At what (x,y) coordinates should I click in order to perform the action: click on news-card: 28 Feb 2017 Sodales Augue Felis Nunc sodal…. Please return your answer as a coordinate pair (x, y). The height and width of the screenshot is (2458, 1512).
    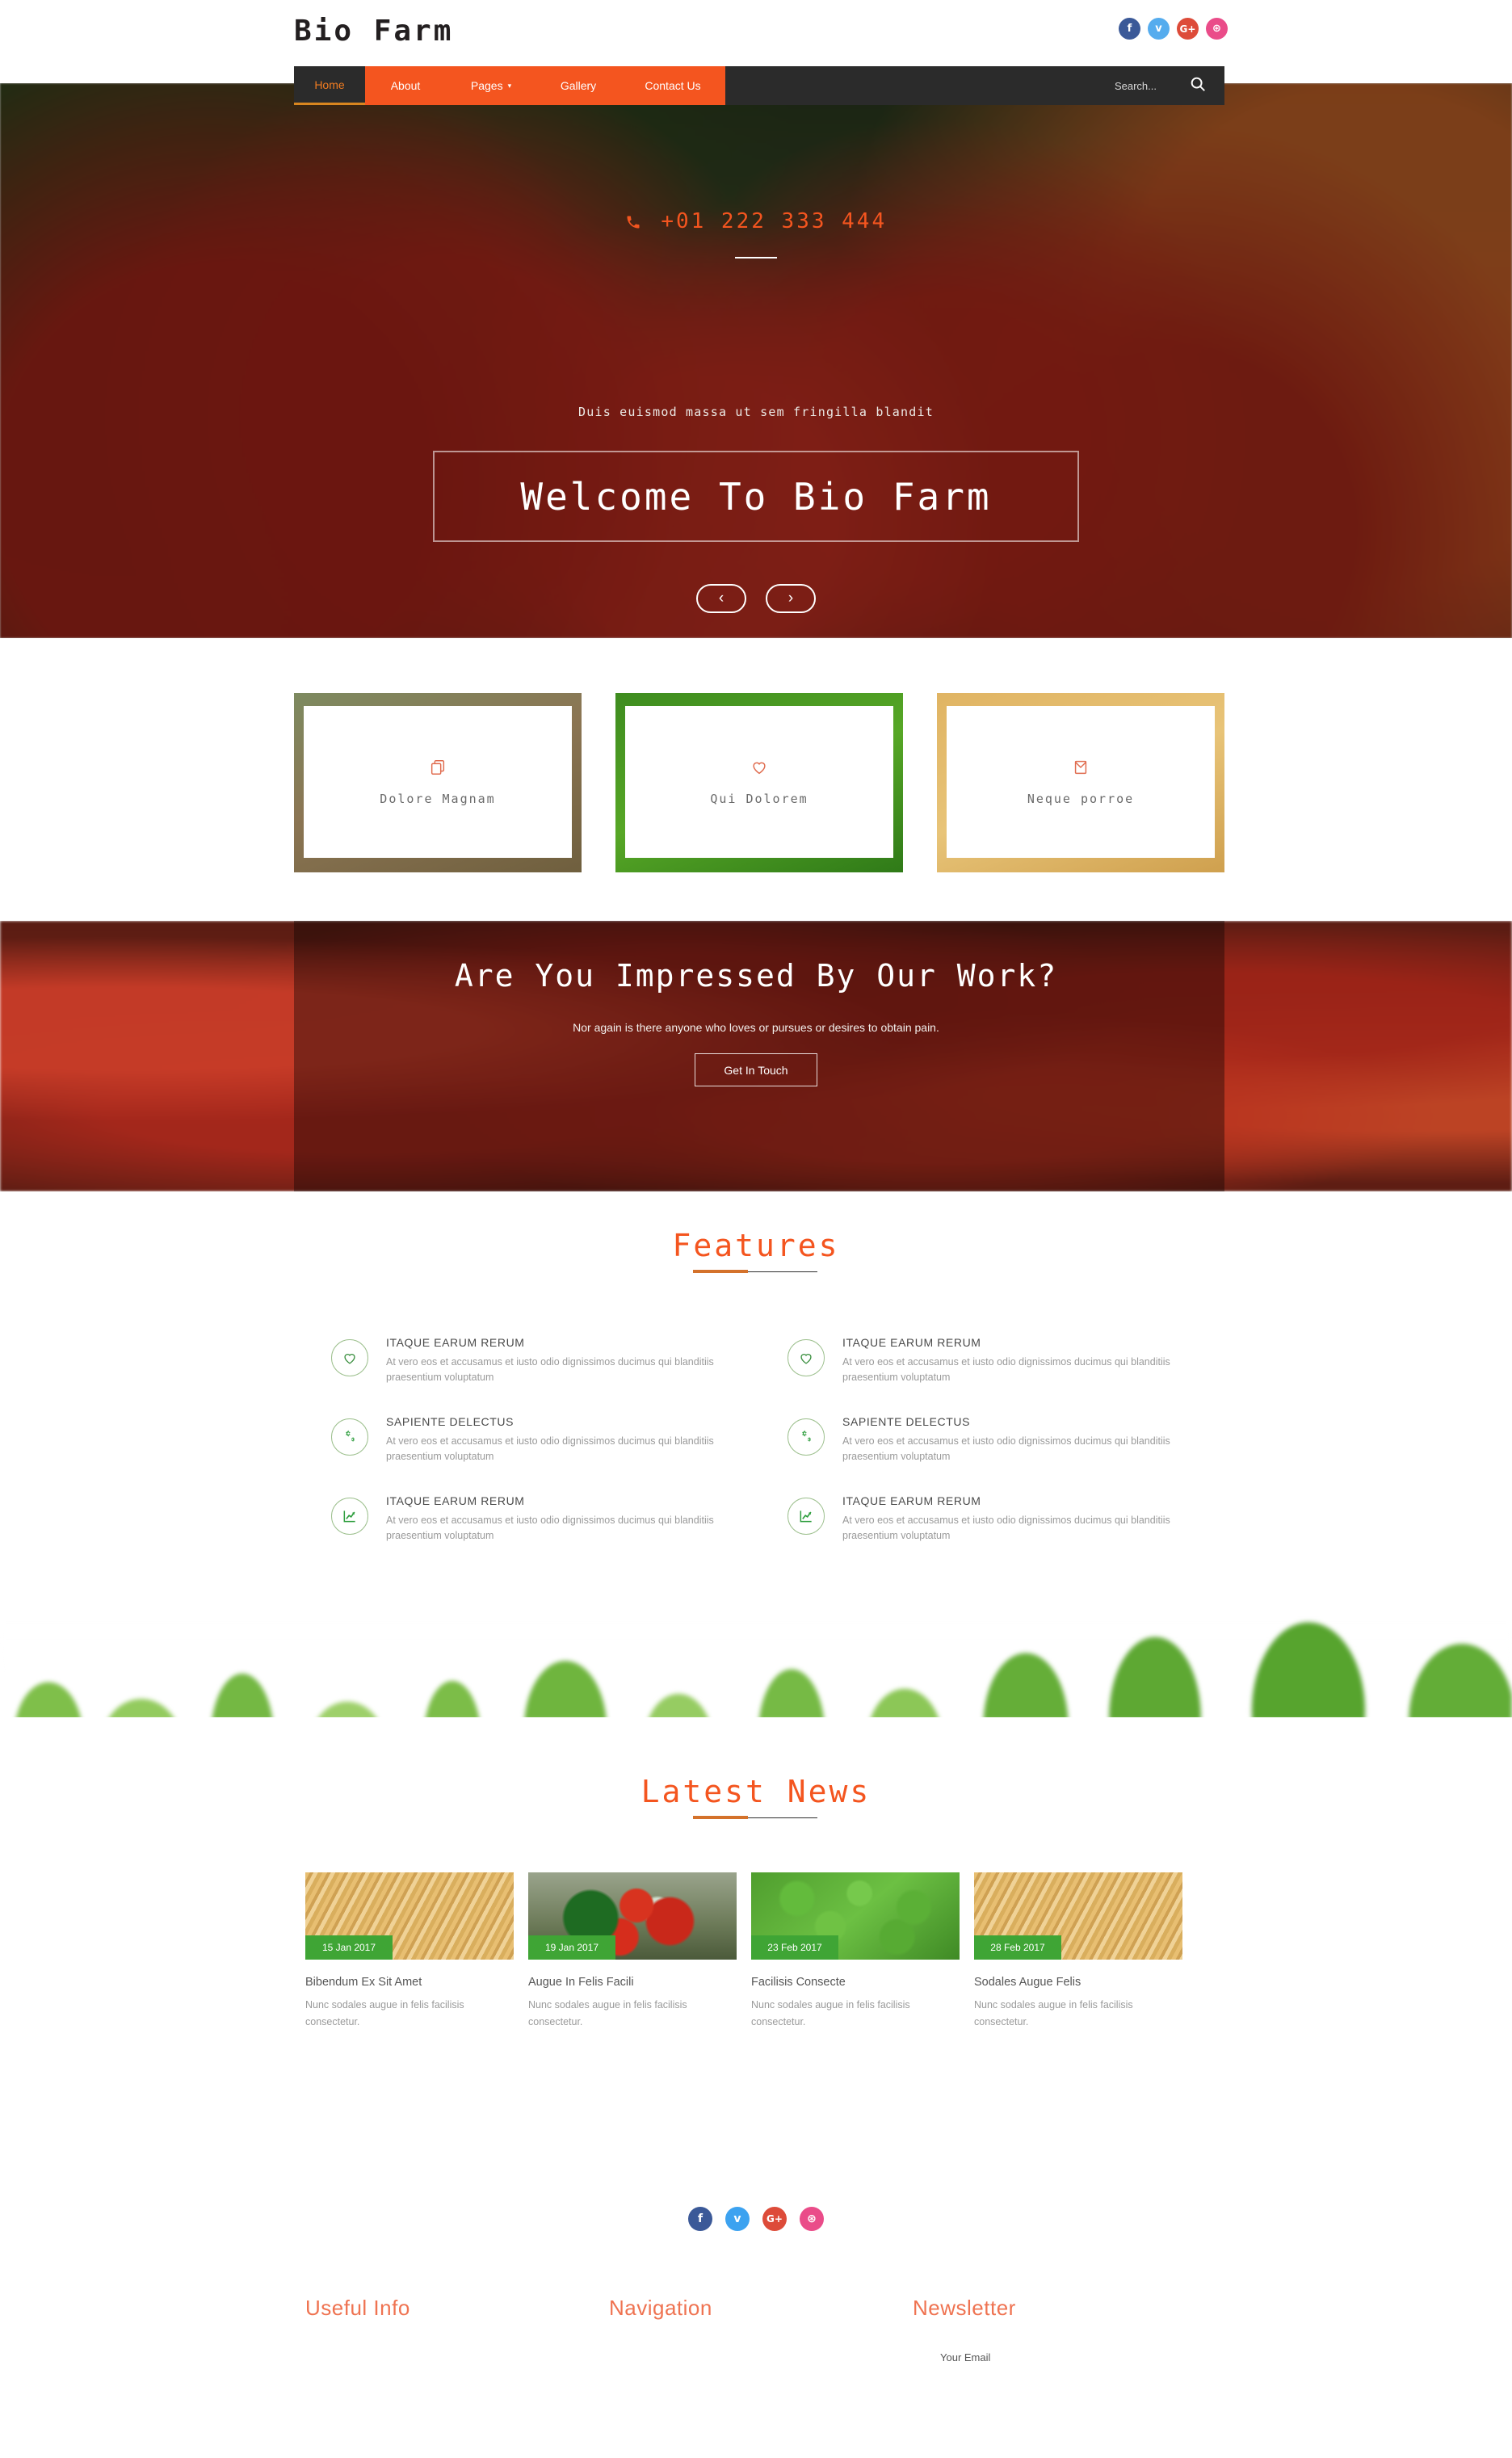
    Looking at the image, I should click on (1078, 1952).